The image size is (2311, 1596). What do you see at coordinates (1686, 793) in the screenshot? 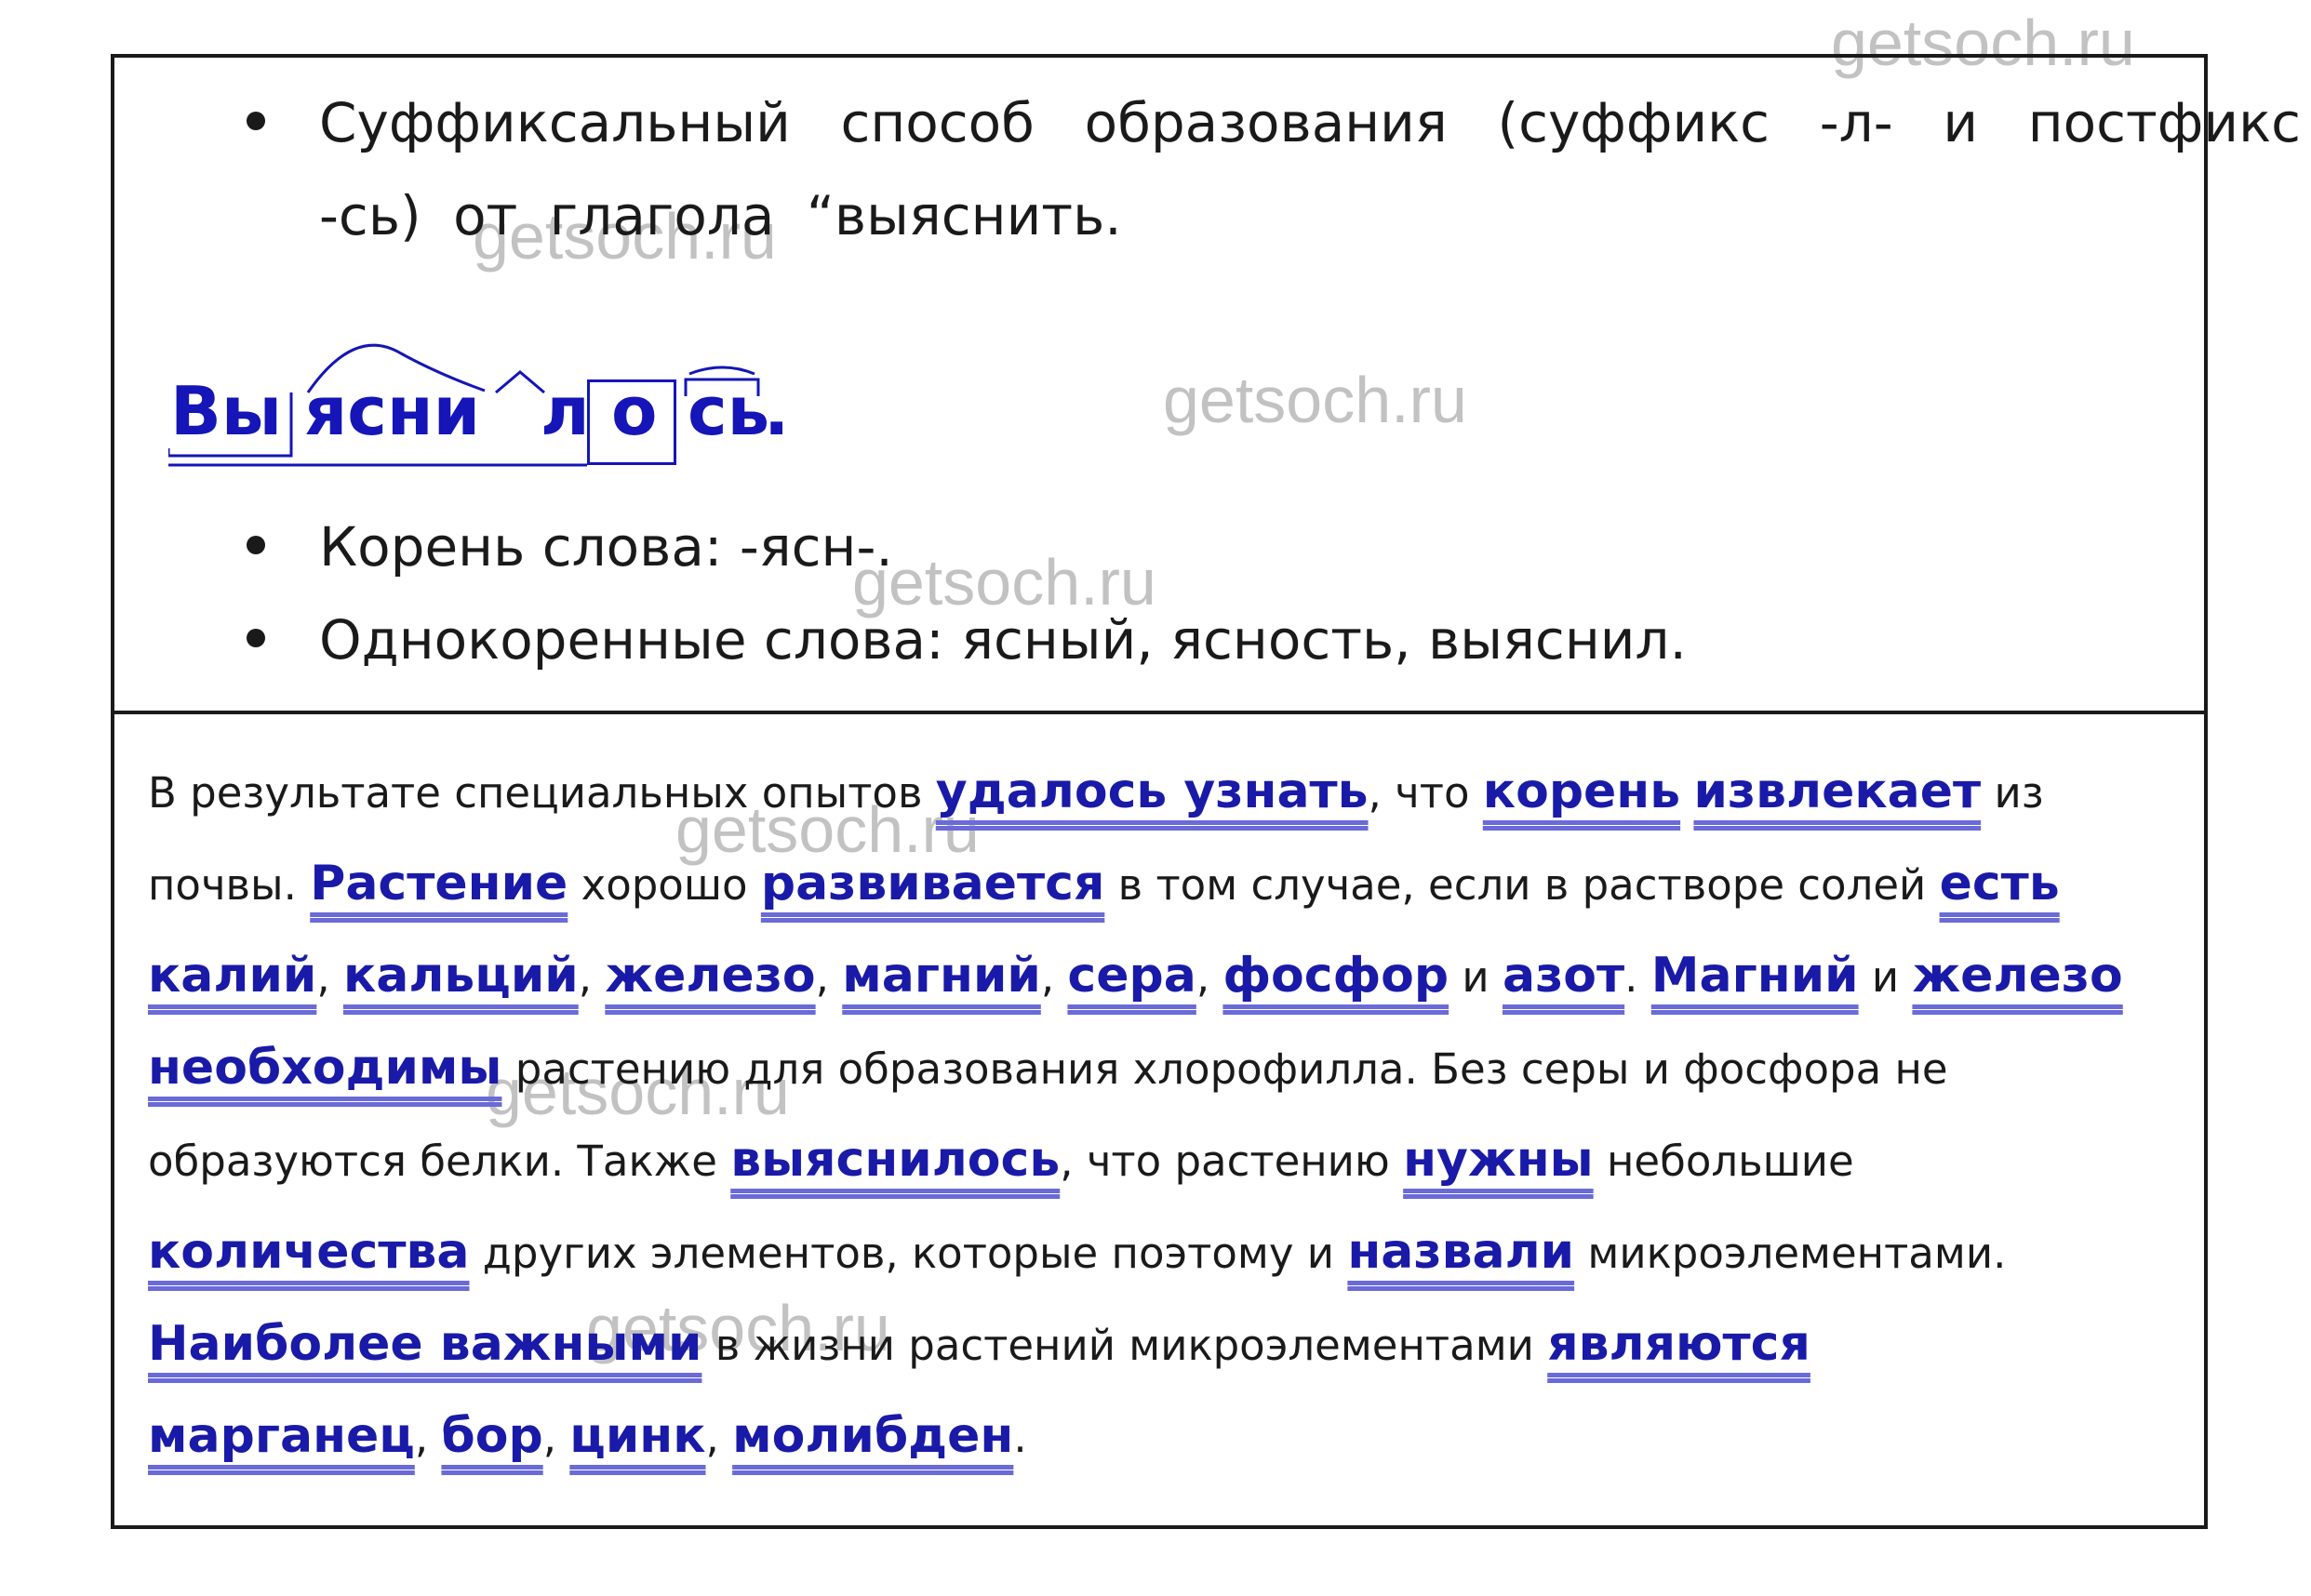
I see `plain-text` at bounding box center [1686, 793].